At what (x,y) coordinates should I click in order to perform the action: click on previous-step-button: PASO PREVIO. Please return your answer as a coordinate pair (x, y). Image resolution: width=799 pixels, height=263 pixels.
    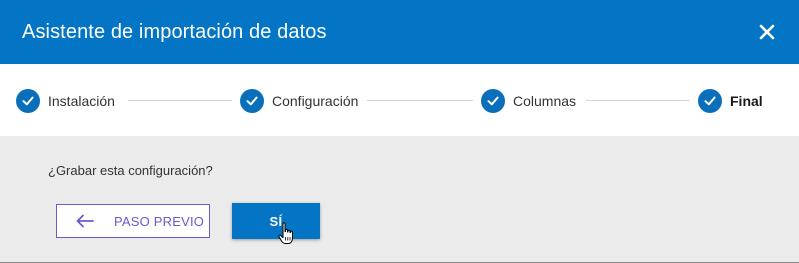
    Looking at the image, I should click on (133, 221).